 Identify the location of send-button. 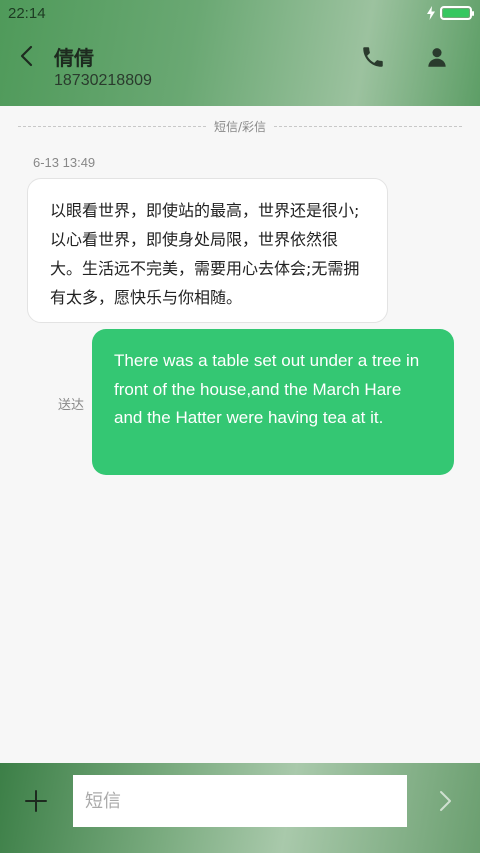
(445, 801).